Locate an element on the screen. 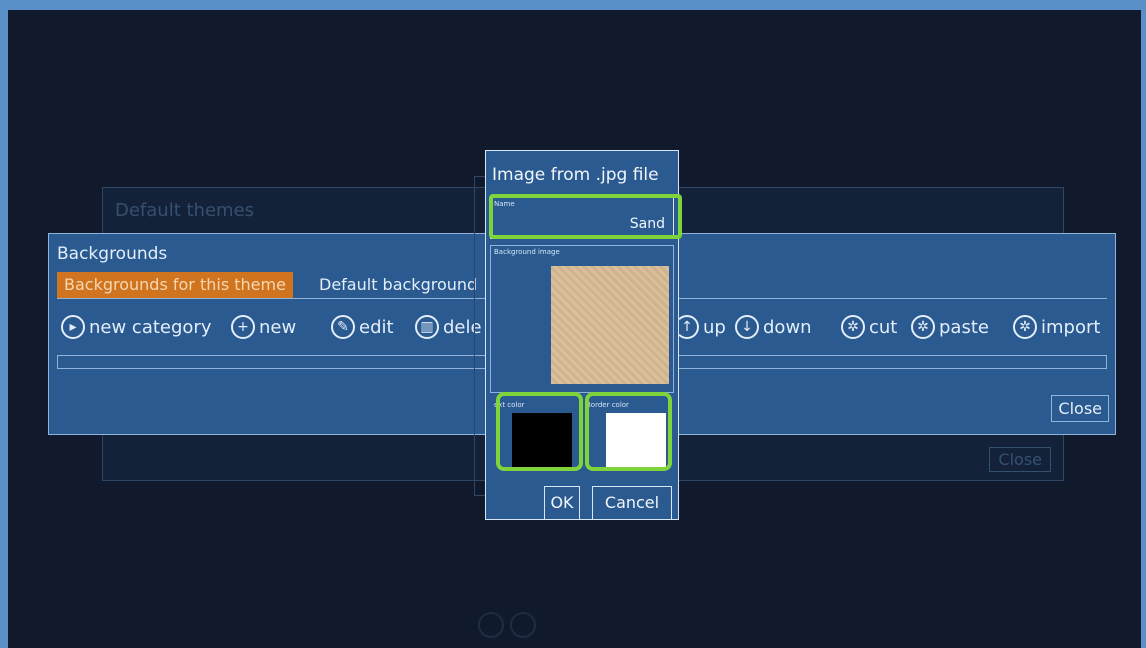  name-highlight is located at coordinates (585, 216).